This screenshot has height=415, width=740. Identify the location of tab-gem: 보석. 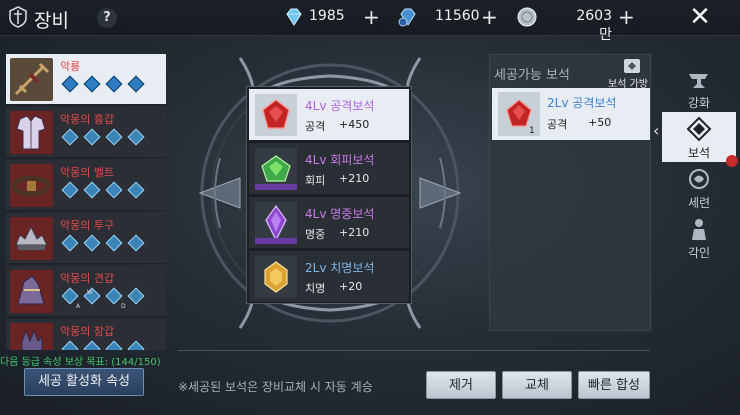
(699, 137).